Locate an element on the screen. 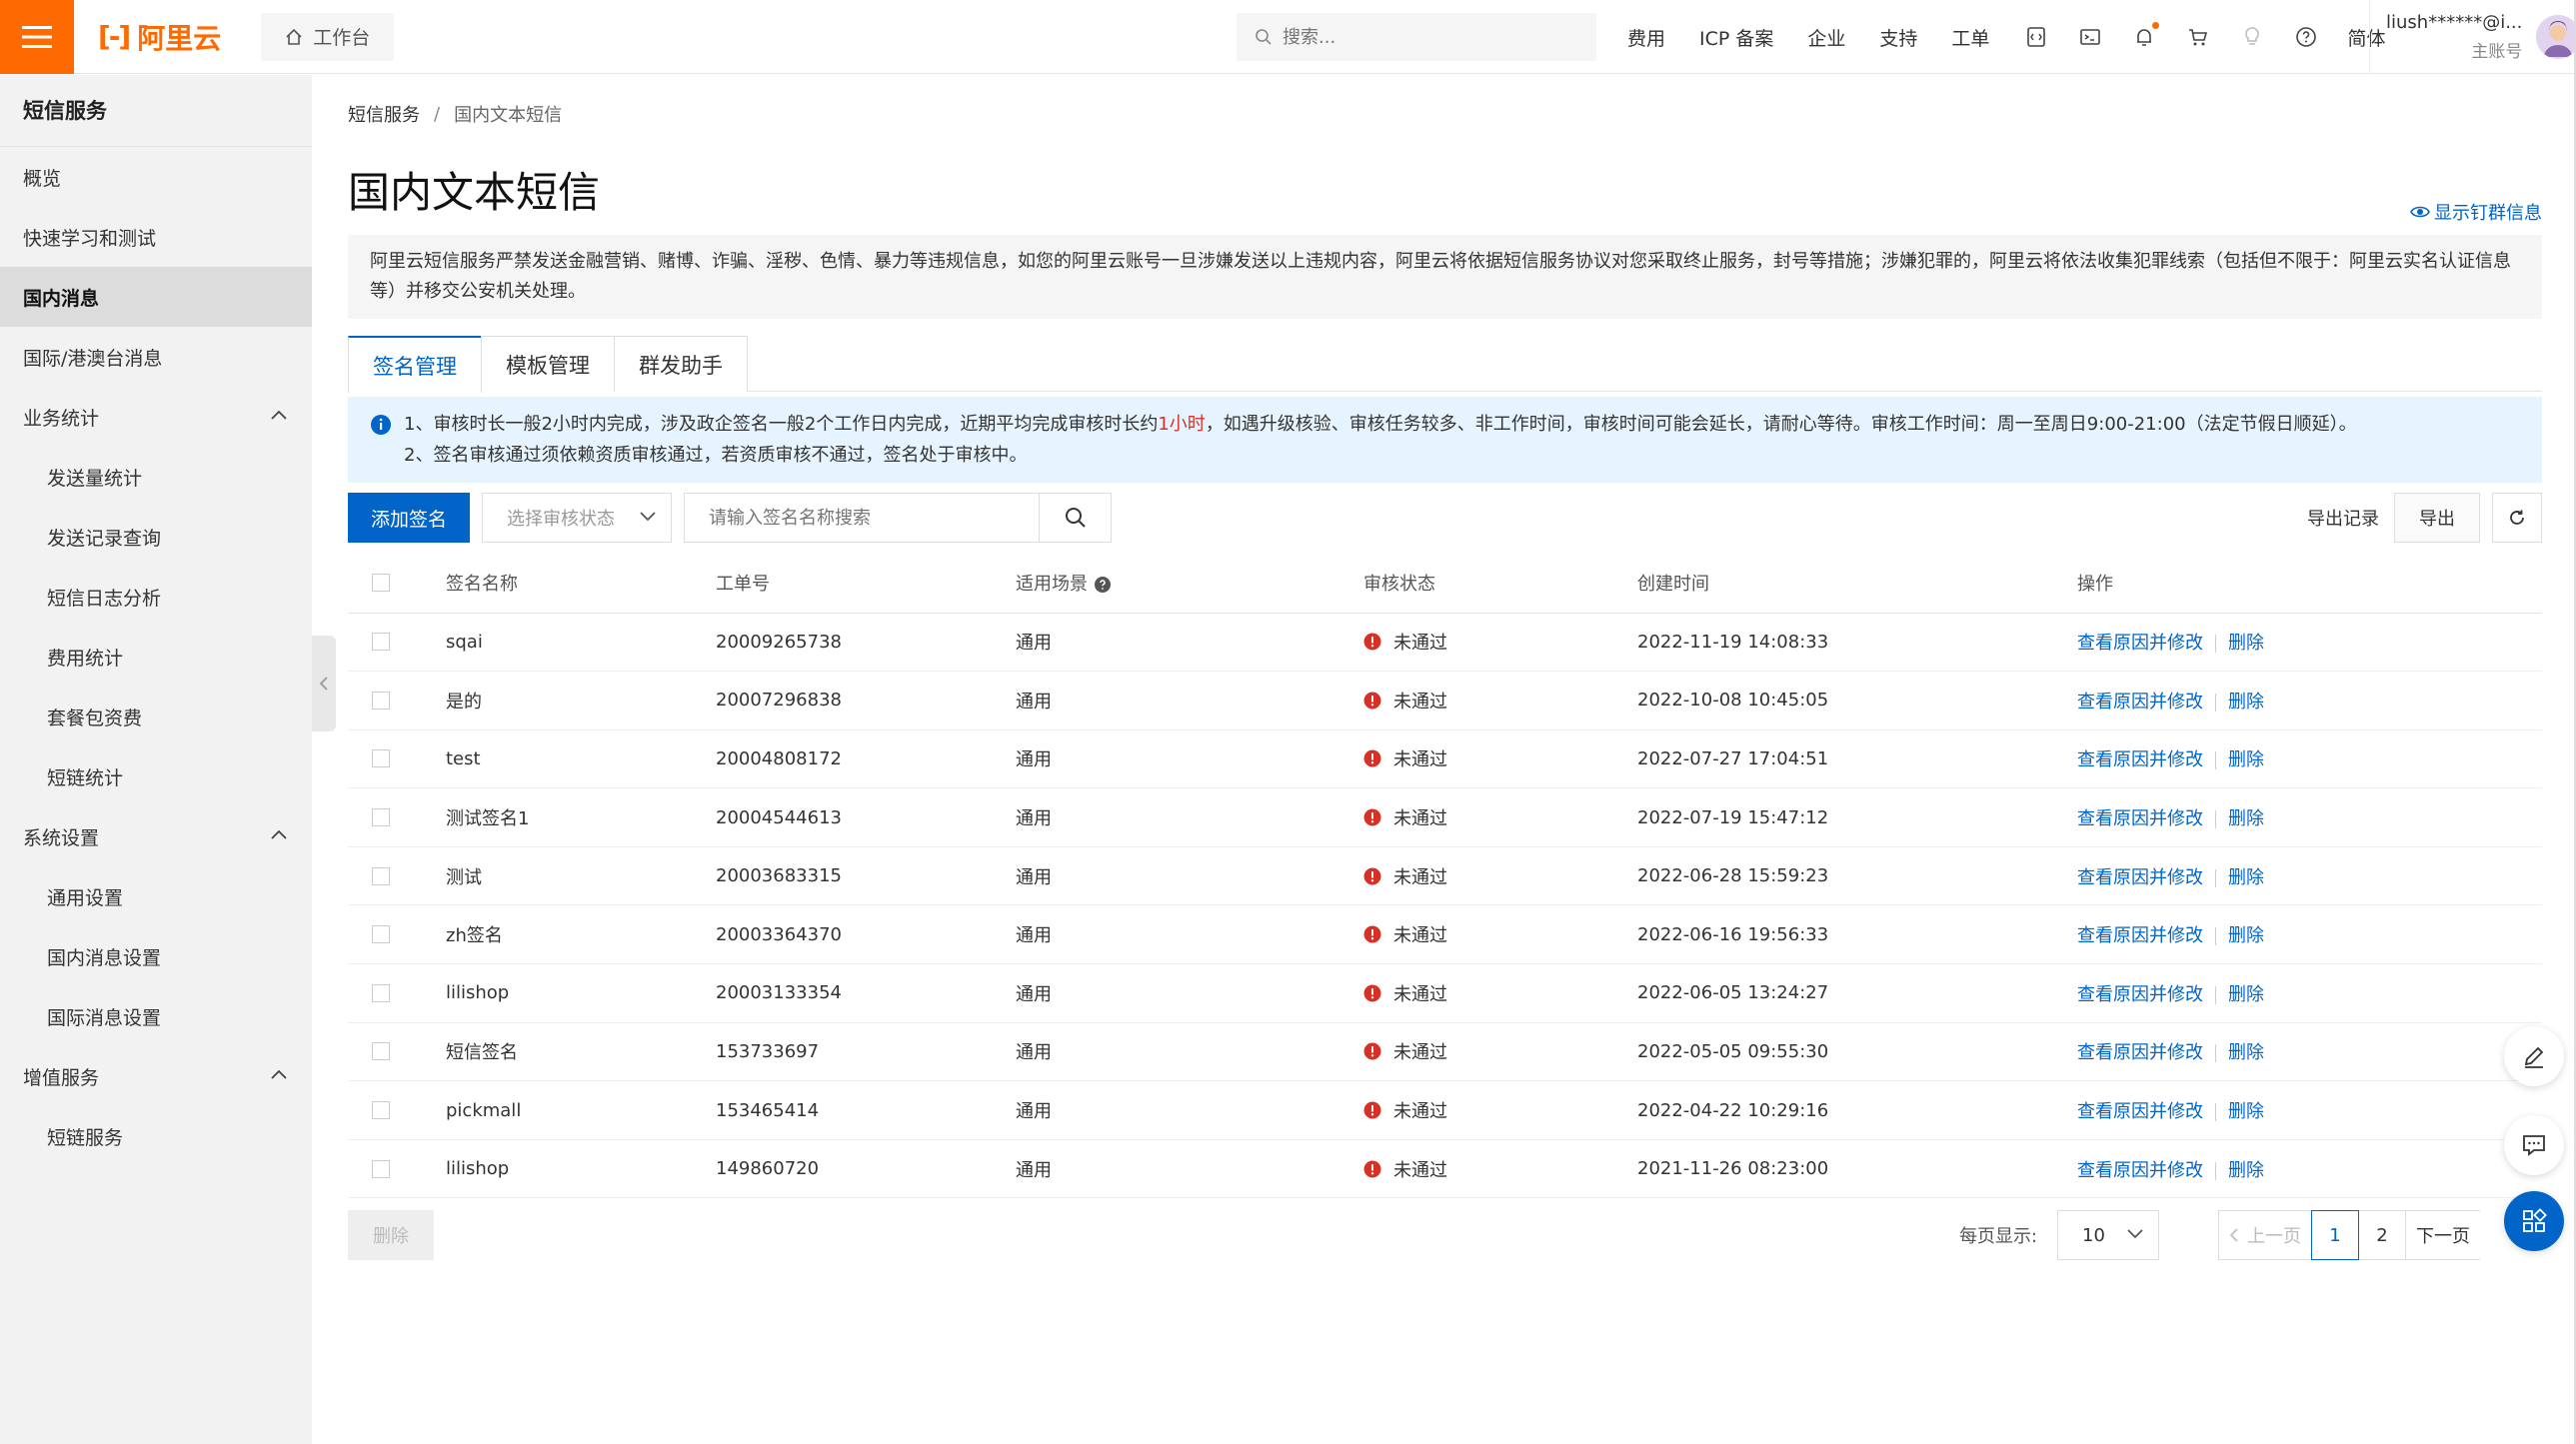  header-select-all is located at coordinates (397, 583).